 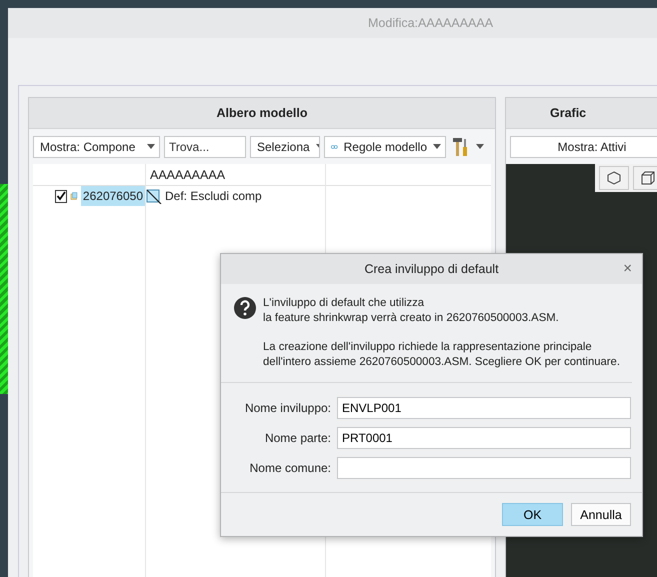 What do you see at coordinates (627, 268) in the screenshot?
I see `close-button: ×` at bounding box center [627, 268].